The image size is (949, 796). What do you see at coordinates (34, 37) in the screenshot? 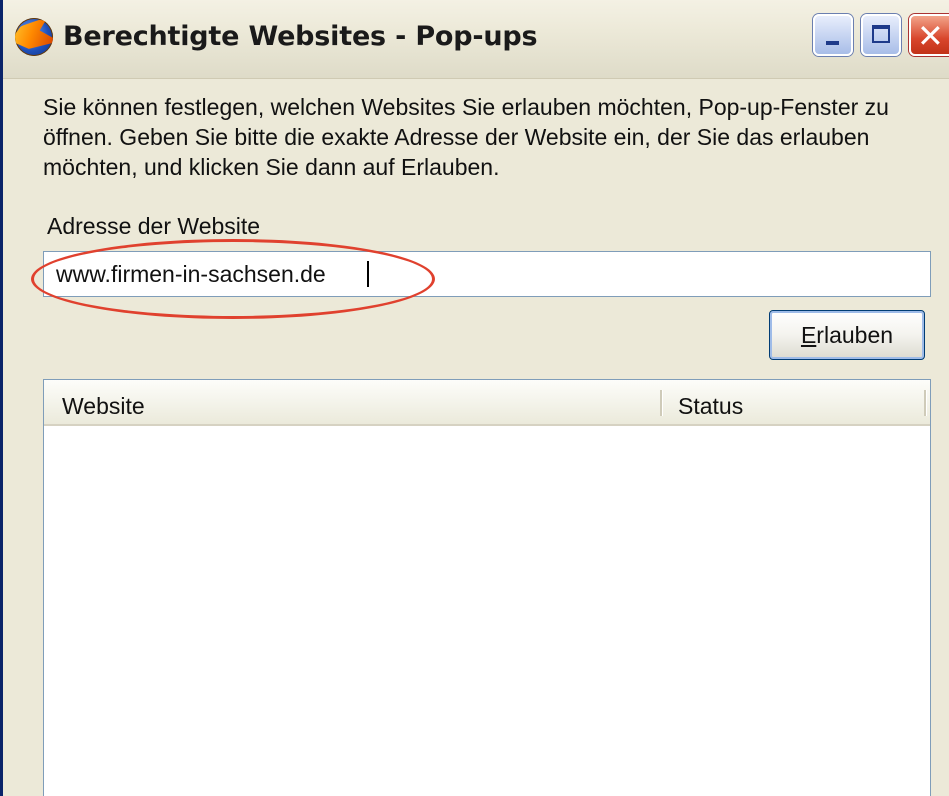
I see `firefox-icon` at bounding box center [34, 37].